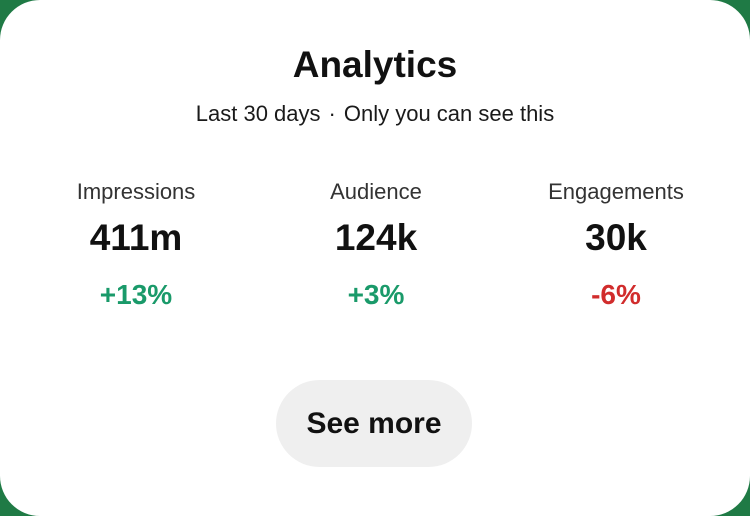  What do you see at coordinates (376, 294) in the screenshot?
I see `stat-change: +3%` at bounding box center [376, 294].